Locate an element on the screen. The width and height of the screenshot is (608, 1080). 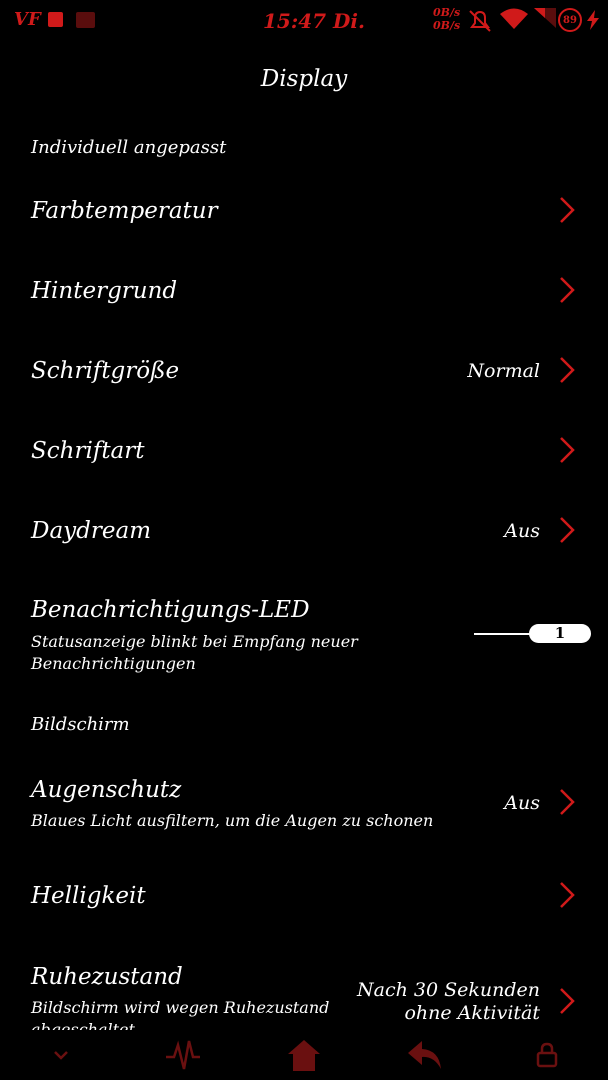
navigation-bar is located at coordinates (304, 1055).